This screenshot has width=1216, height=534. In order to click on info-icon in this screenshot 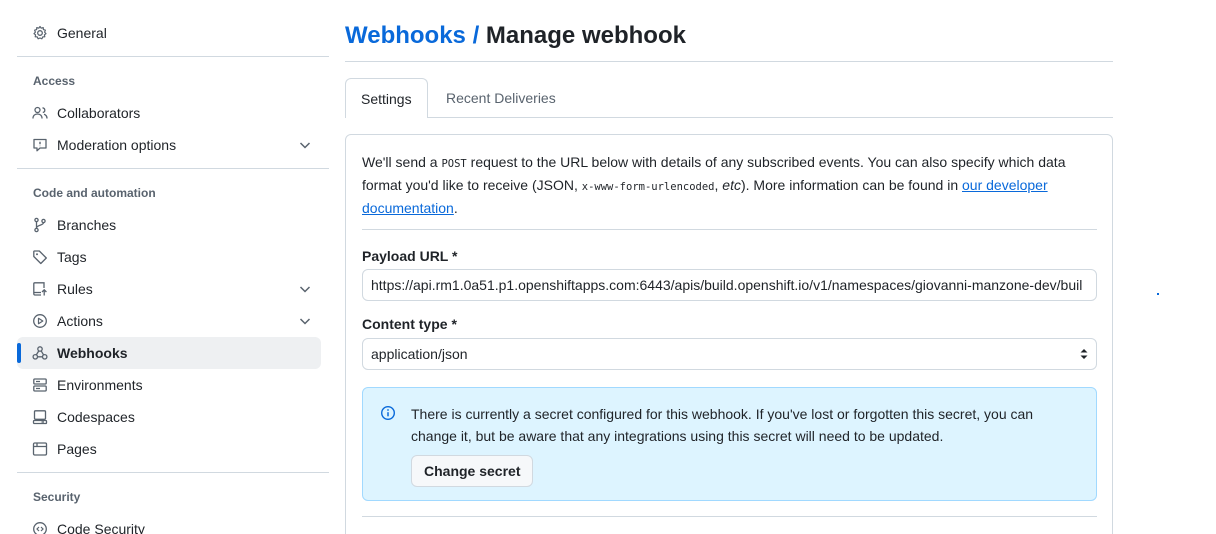, I will do `click(388, 413)`.